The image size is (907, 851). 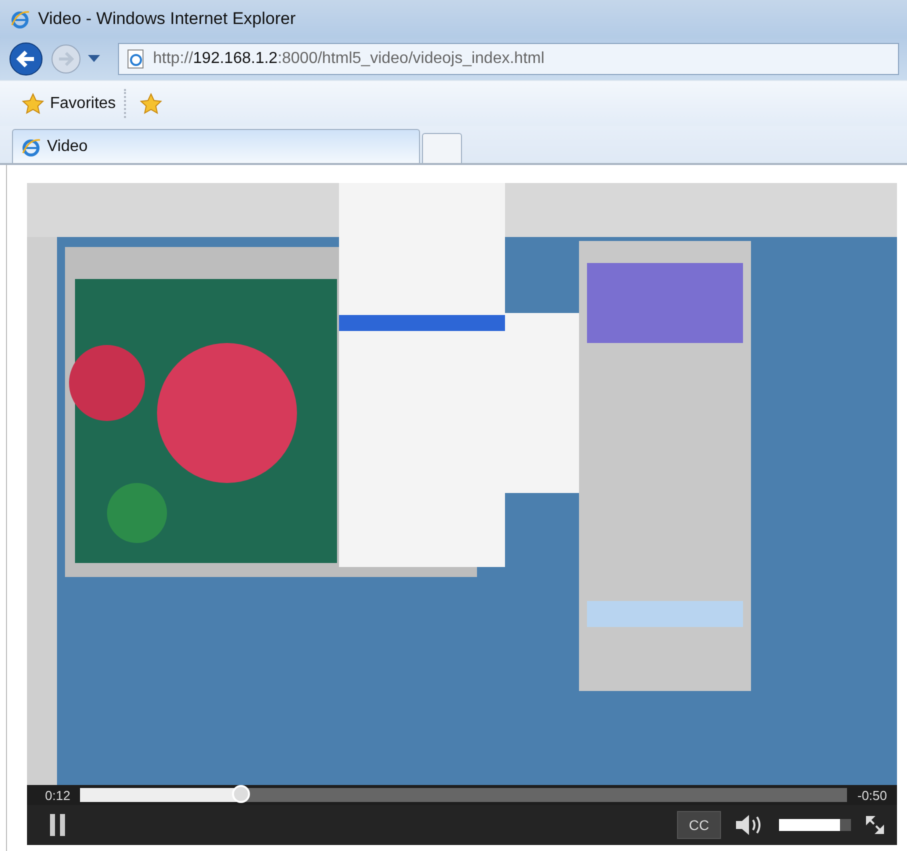 What do you see at coordinates (57, 795) in the screenshot?
I see `current-time: 0:12` at bounding box center [57, 795].